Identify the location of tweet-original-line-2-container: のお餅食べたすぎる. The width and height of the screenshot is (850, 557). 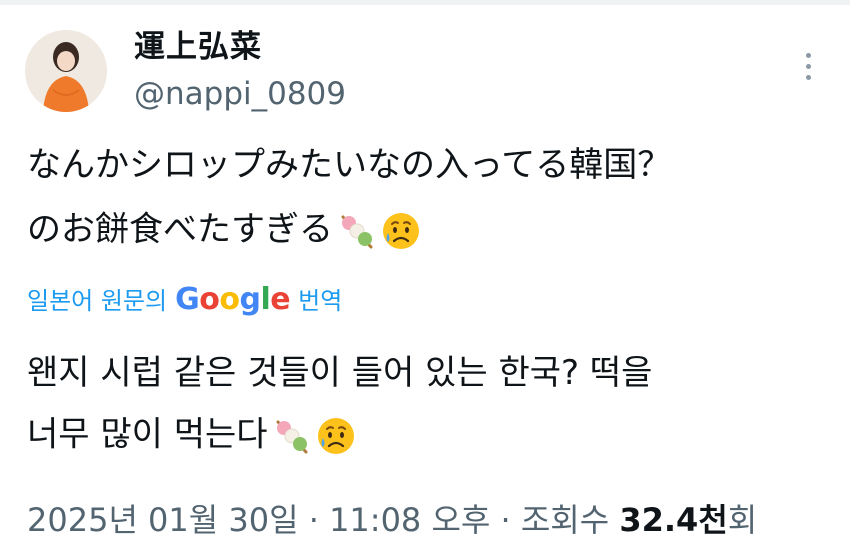
(225, 231).